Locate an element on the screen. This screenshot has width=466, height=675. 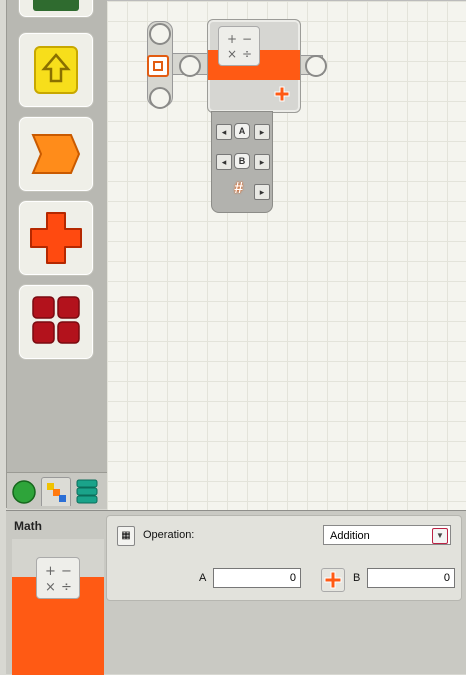
four-squares-icon is located at coordinates (56, 320).